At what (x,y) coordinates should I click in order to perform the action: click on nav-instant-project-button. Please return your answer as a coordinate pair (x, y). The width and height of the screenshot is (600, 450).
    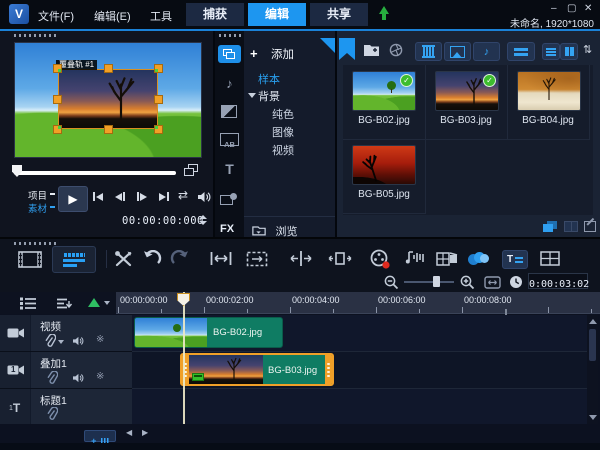
    Looking at the image, I should click on (229, 200).